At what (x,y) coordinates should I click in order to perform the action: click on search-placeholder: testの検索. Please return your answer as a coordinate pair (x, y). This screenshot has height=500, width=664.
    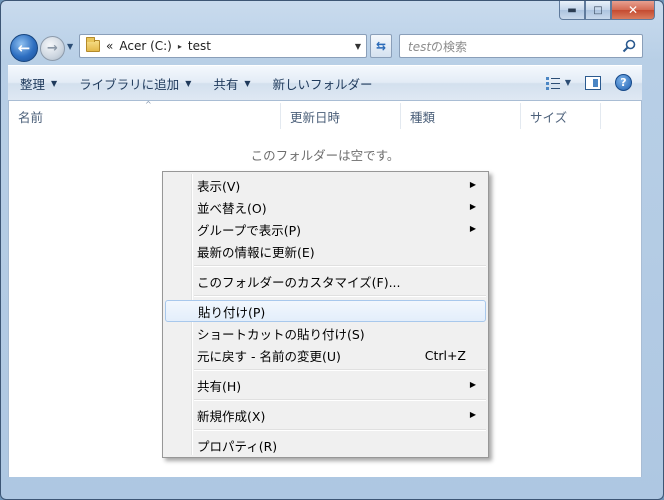
    Looking at the image, I should click on (438, 46).